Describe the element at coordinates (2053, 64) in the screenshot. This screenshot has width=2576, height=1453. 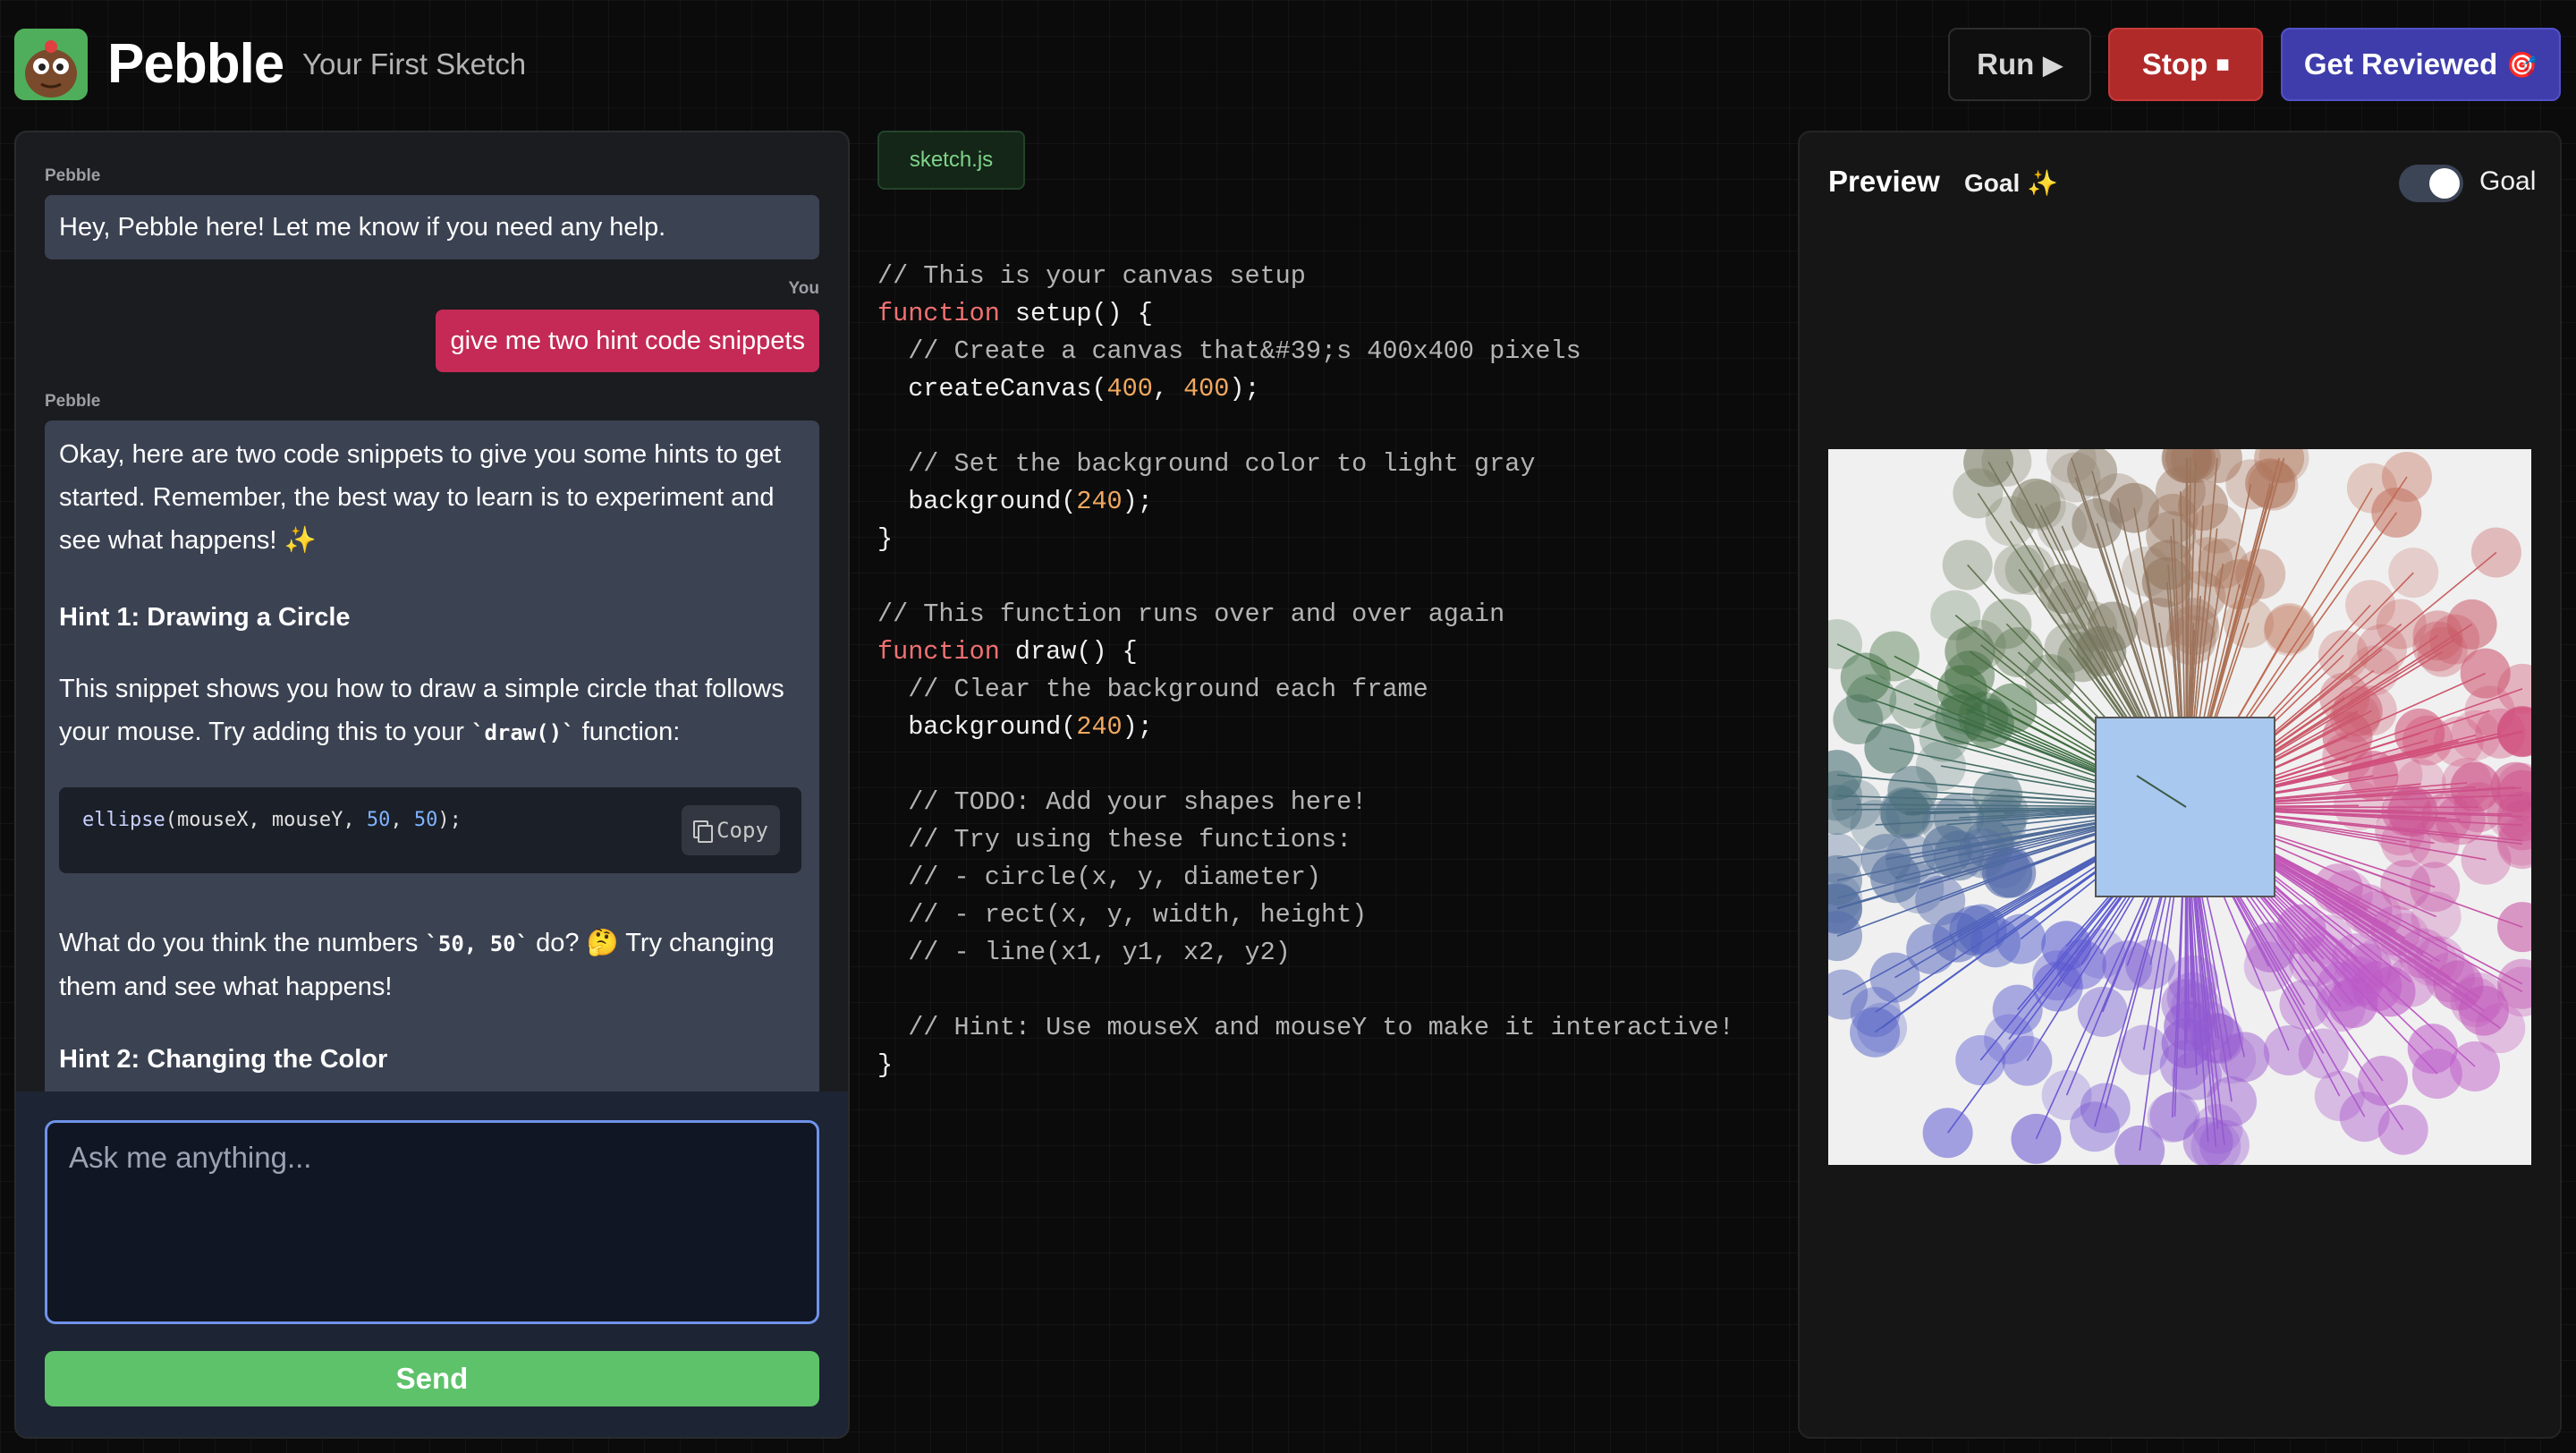
I see `play-icon: ▶` at that location.